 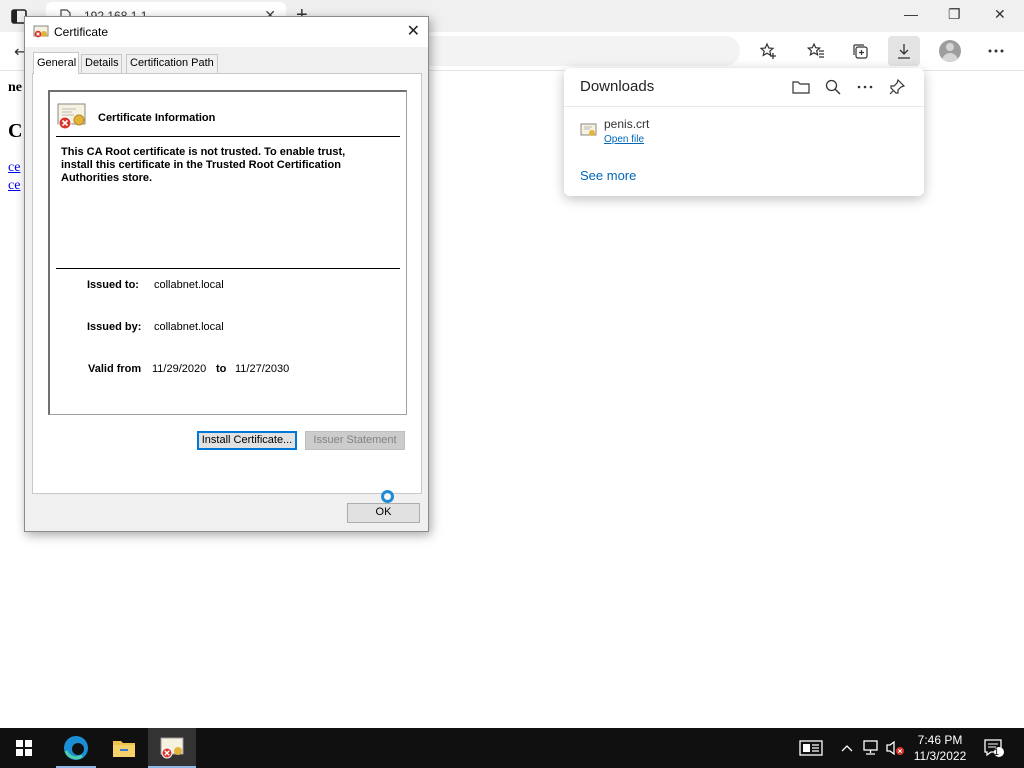 I want to click on page-heading: C, so click(x=15, y=131).